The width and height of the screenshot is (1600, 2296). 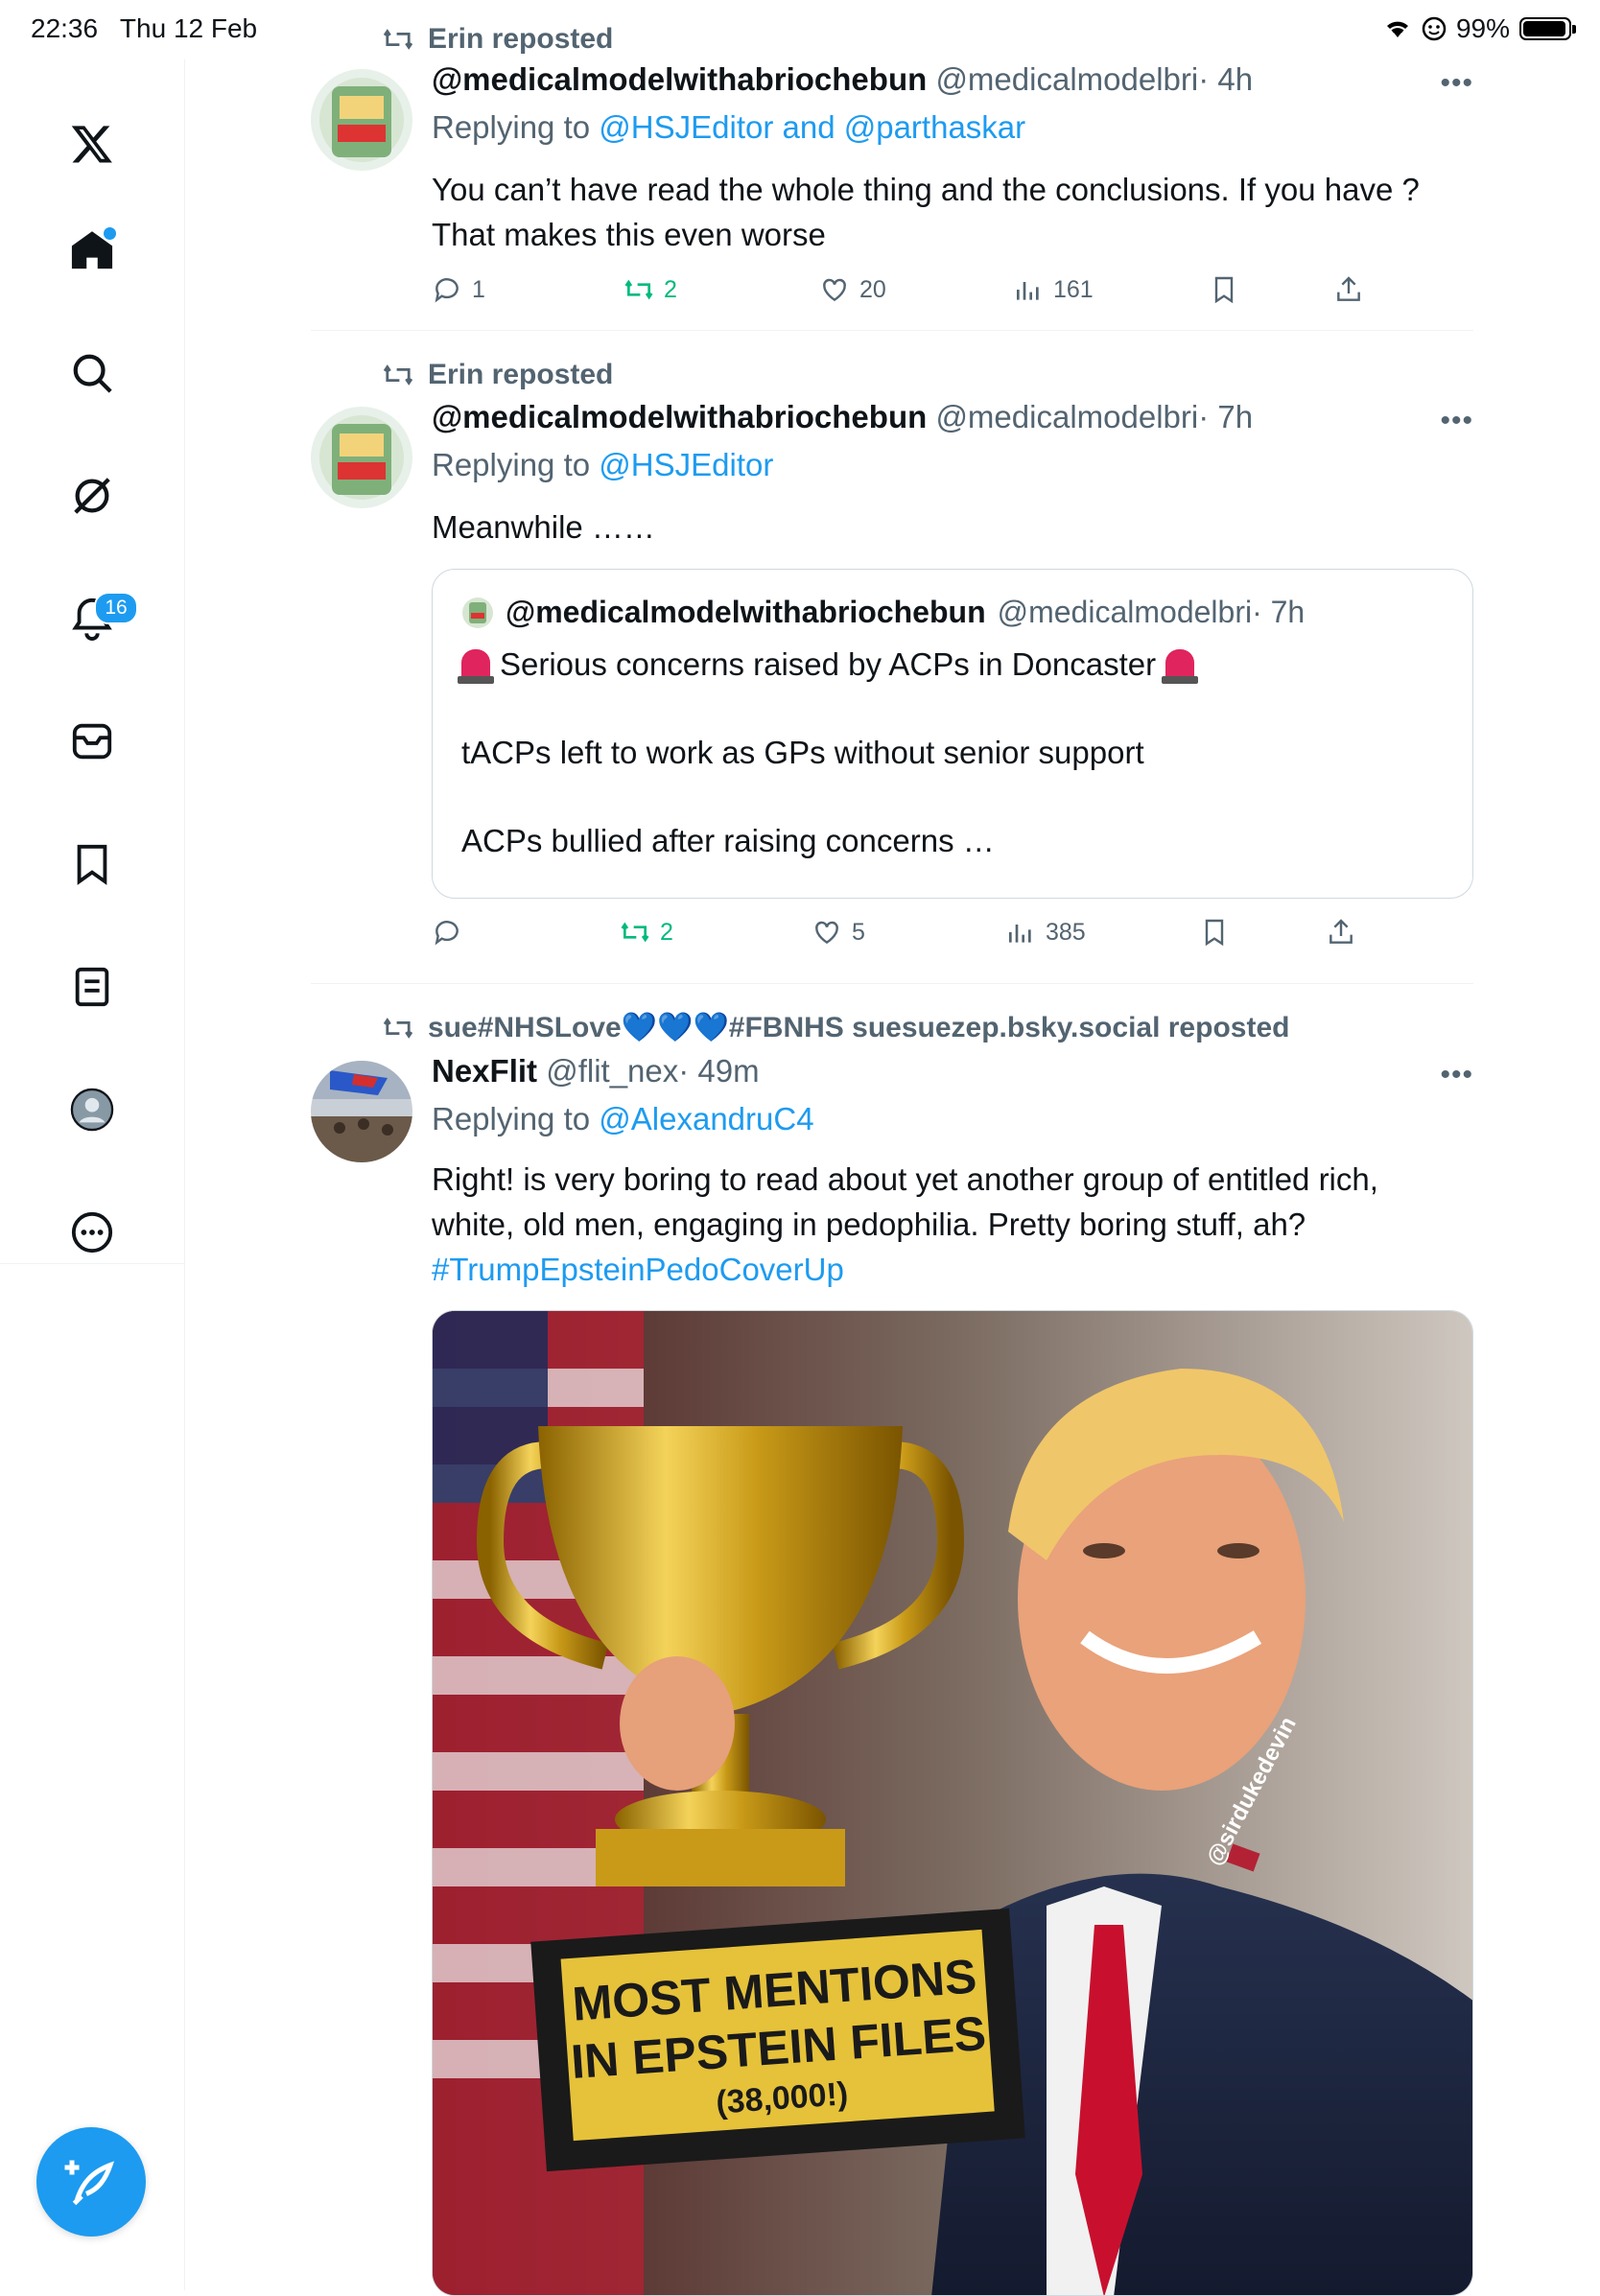 I want to click on x-logo-icon, so click(x=92, y=143).